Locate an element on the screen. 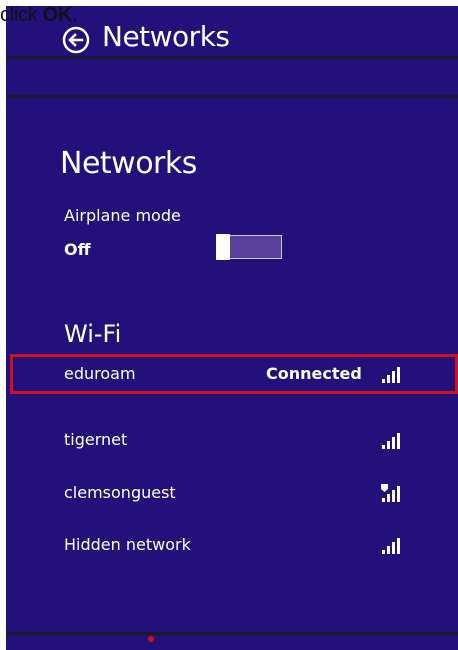 The height and width of the screenshot is (650, 458). network-name: eduroam is located at coordinates (100, 373).